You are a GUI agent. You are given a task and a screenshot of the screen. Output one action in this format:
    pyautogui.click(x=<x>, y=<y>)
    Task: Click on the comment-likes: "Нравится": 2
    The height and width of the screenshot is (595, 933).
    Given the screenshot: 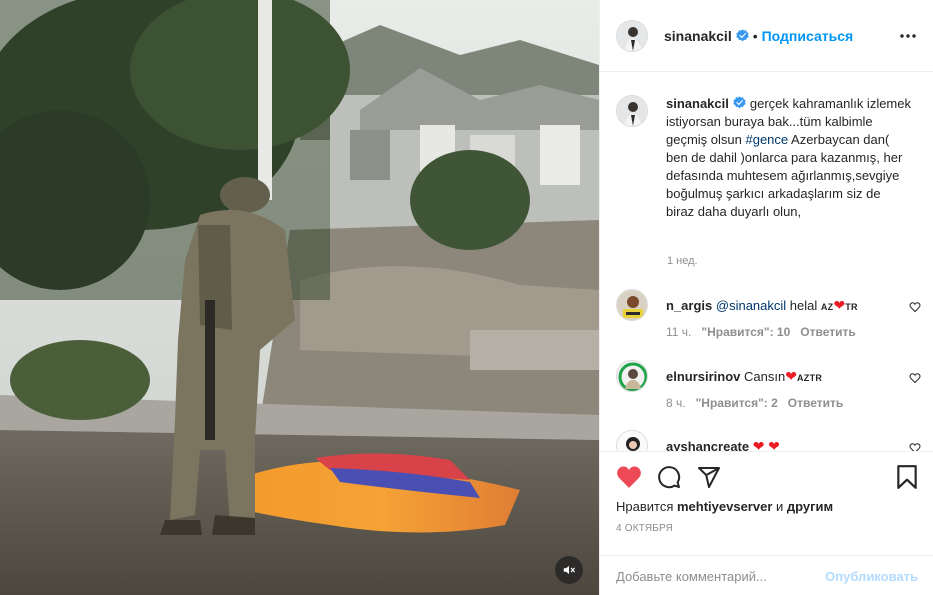 What is the action you would take?
    pyautogui.click(x=737, y=403)
    